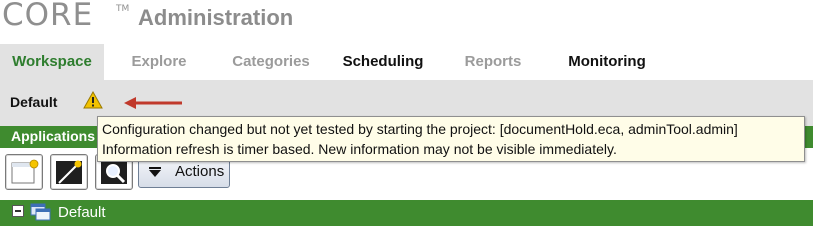 The width and height of the screenshot is (813, 240). I want to click on red-arrow-icon, so click(154, 101).